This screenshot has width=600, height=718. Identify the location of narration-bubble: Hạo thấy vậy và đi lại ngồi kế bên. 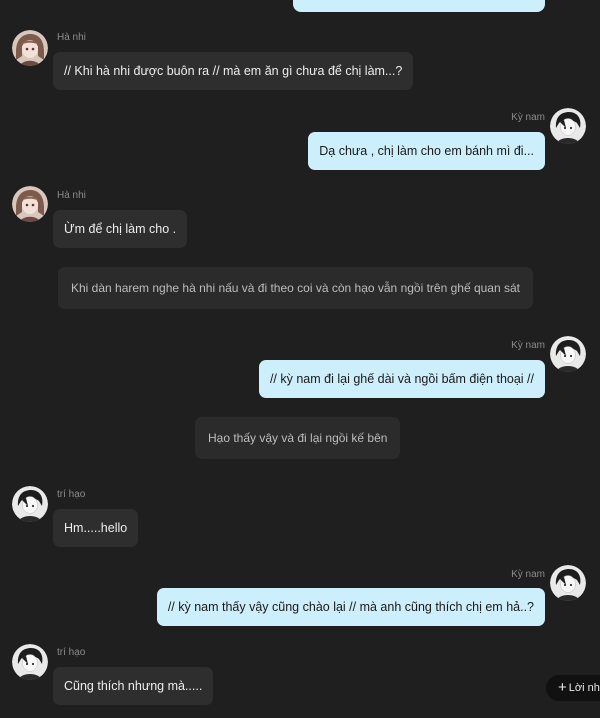
(298, 438).